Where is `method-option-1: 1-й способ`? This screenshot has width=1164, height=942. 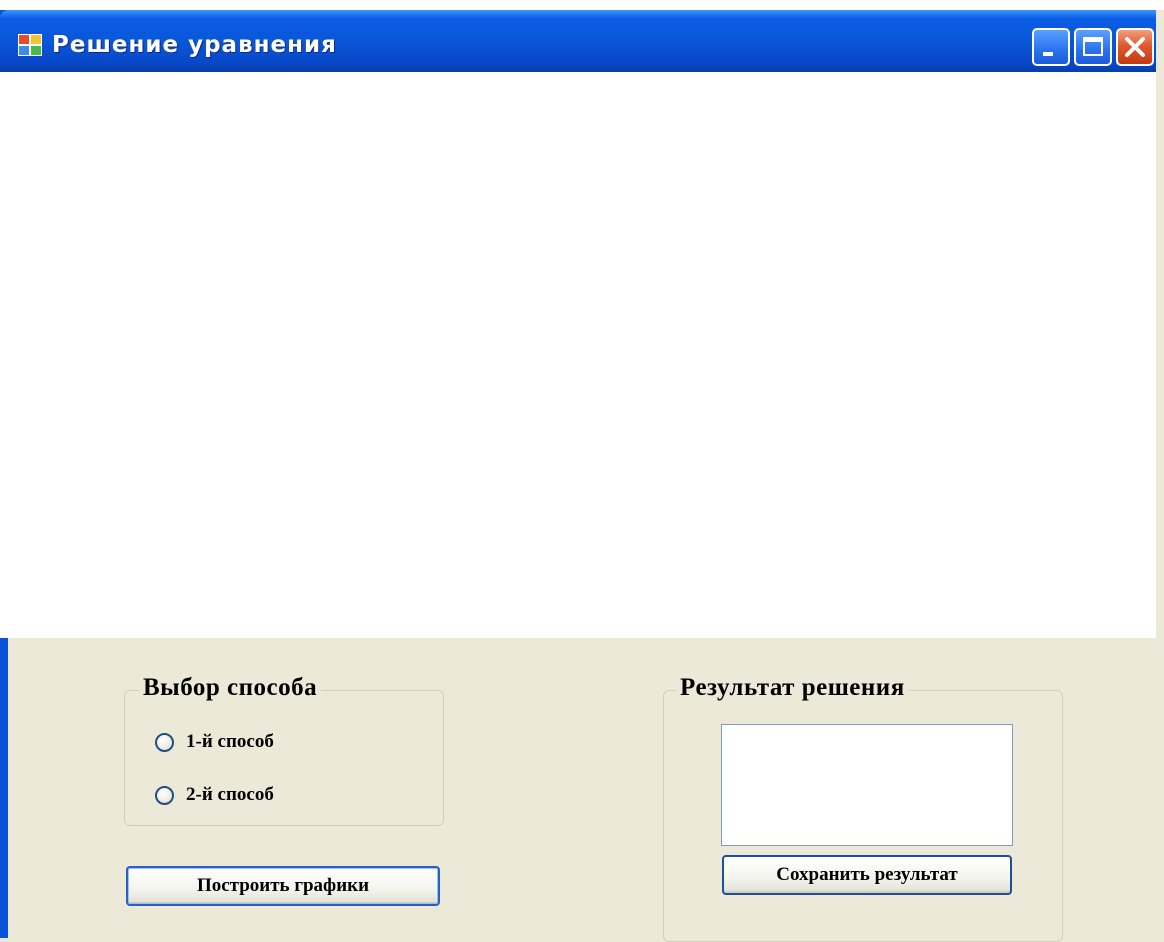 method-option-1: 1-й способ is located at coordinates (214, 742).